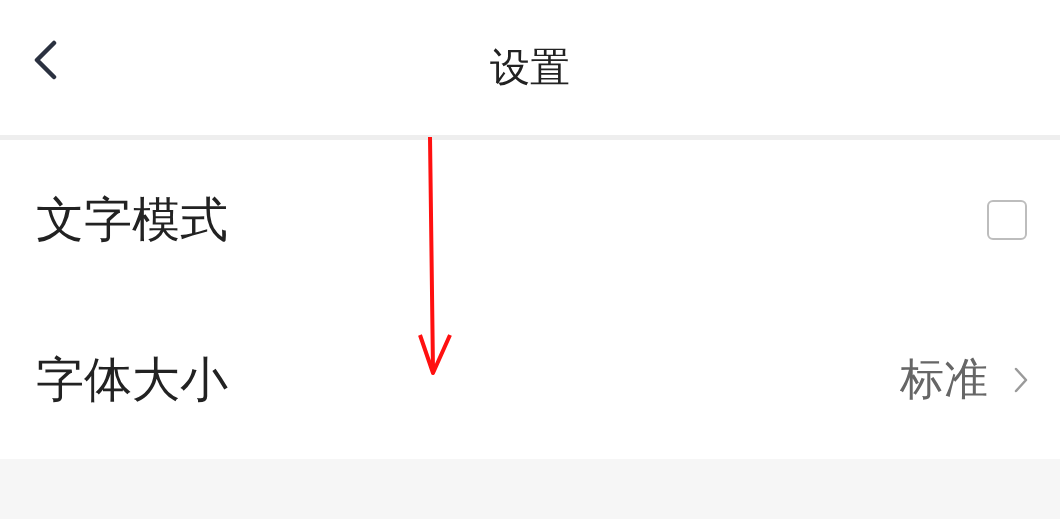 This screenshot has height=530, width=1060. I want to click on setting-label: 字体大小, so click(132, 379).